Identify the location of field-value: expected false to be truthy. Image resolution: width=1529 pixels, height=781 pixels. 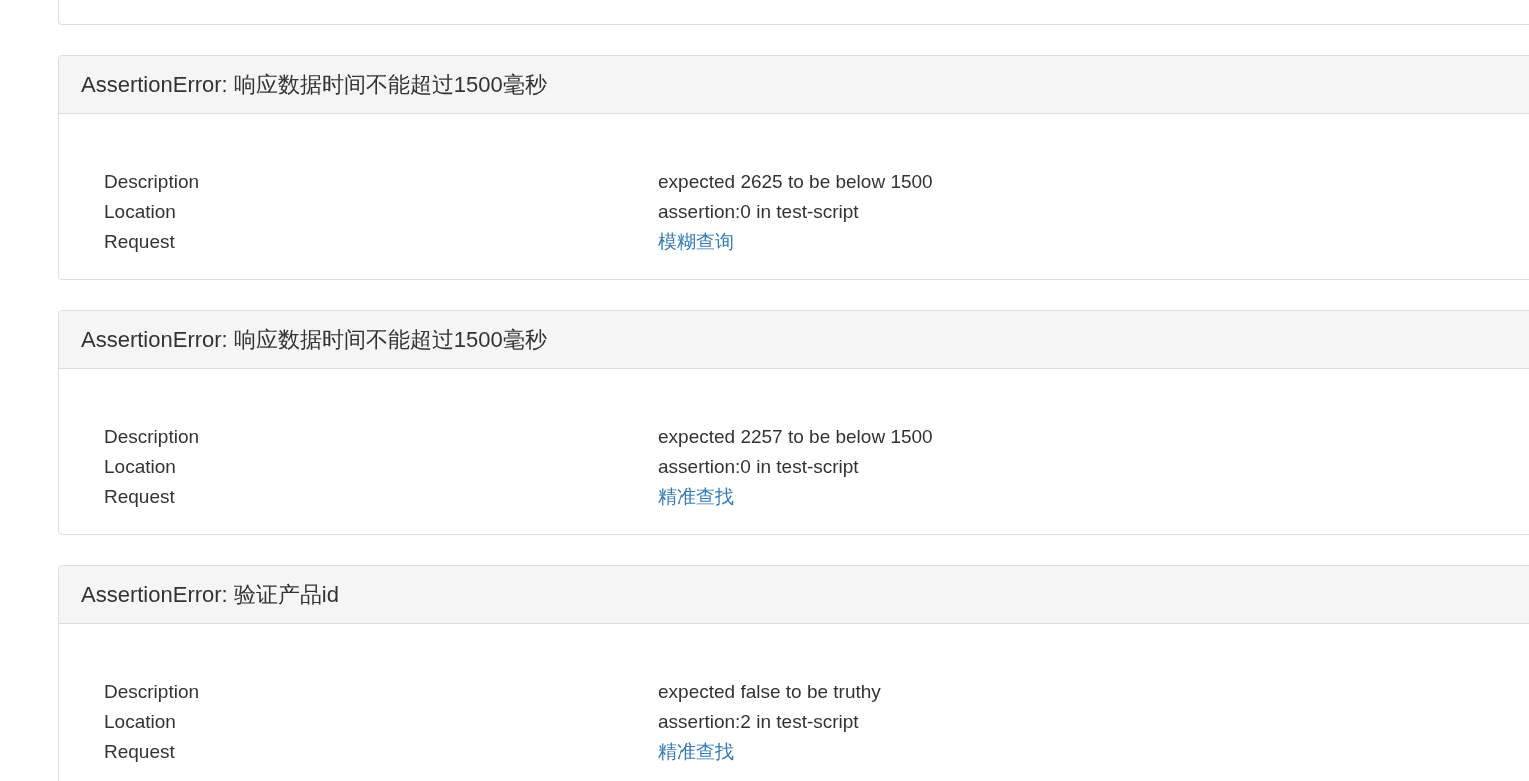
(769, 692).